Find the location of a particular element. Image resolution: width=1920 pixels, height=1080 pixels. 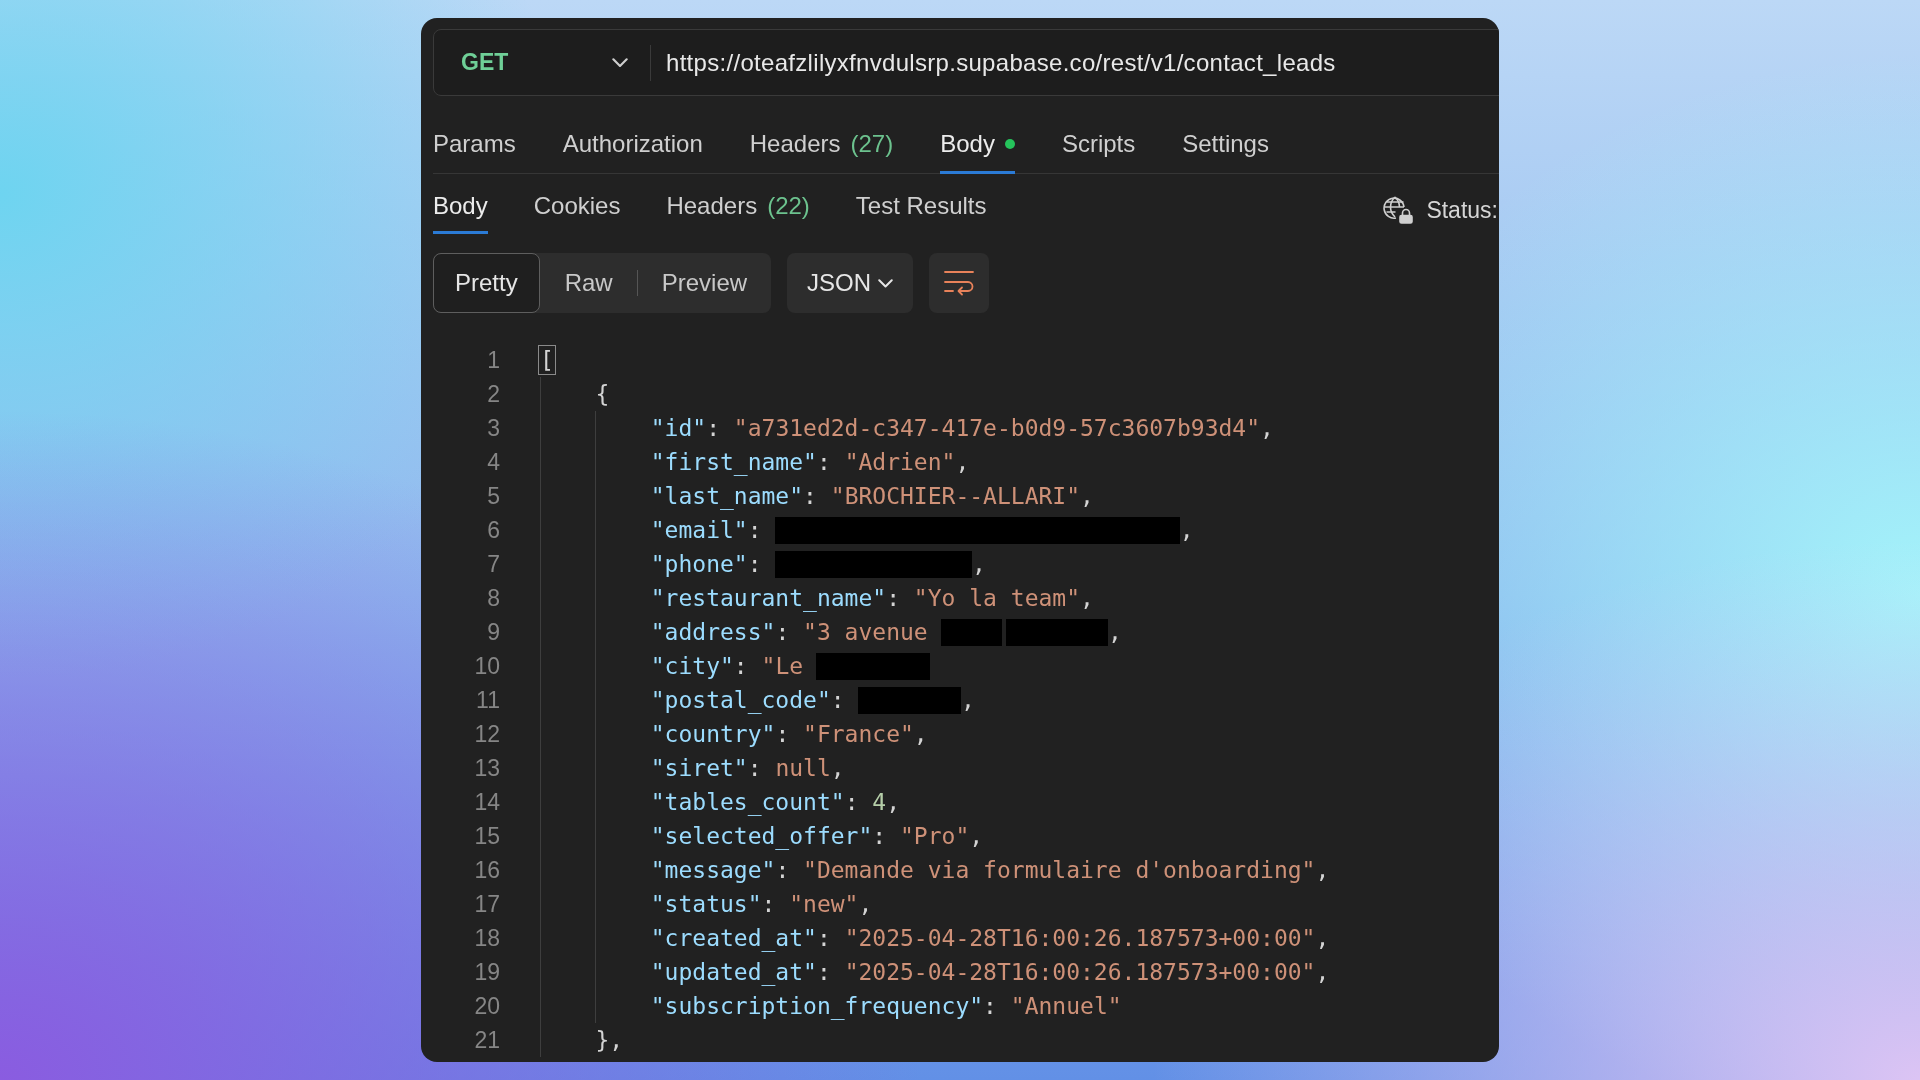

code-text: { is located at coordinates (602, 394).